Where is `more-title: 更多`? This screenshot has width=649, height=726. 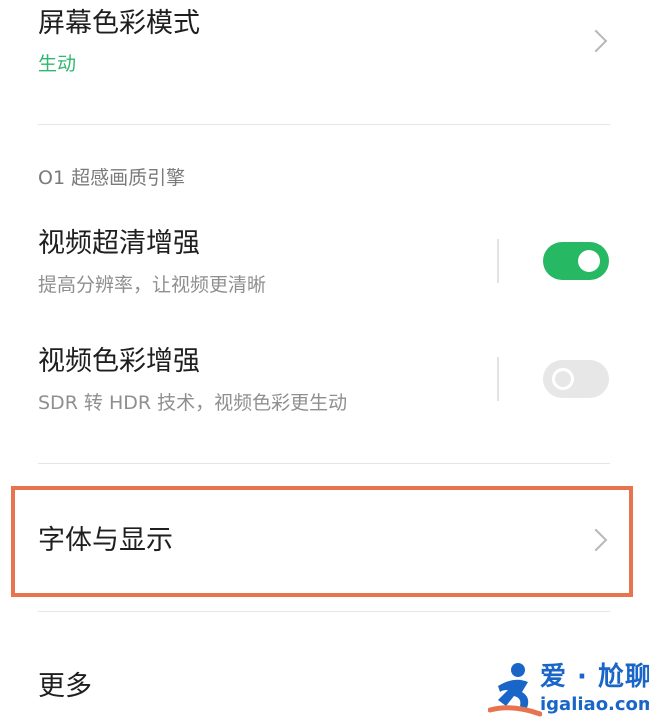 more-title: 更多 is located at coordinates (65, 686).